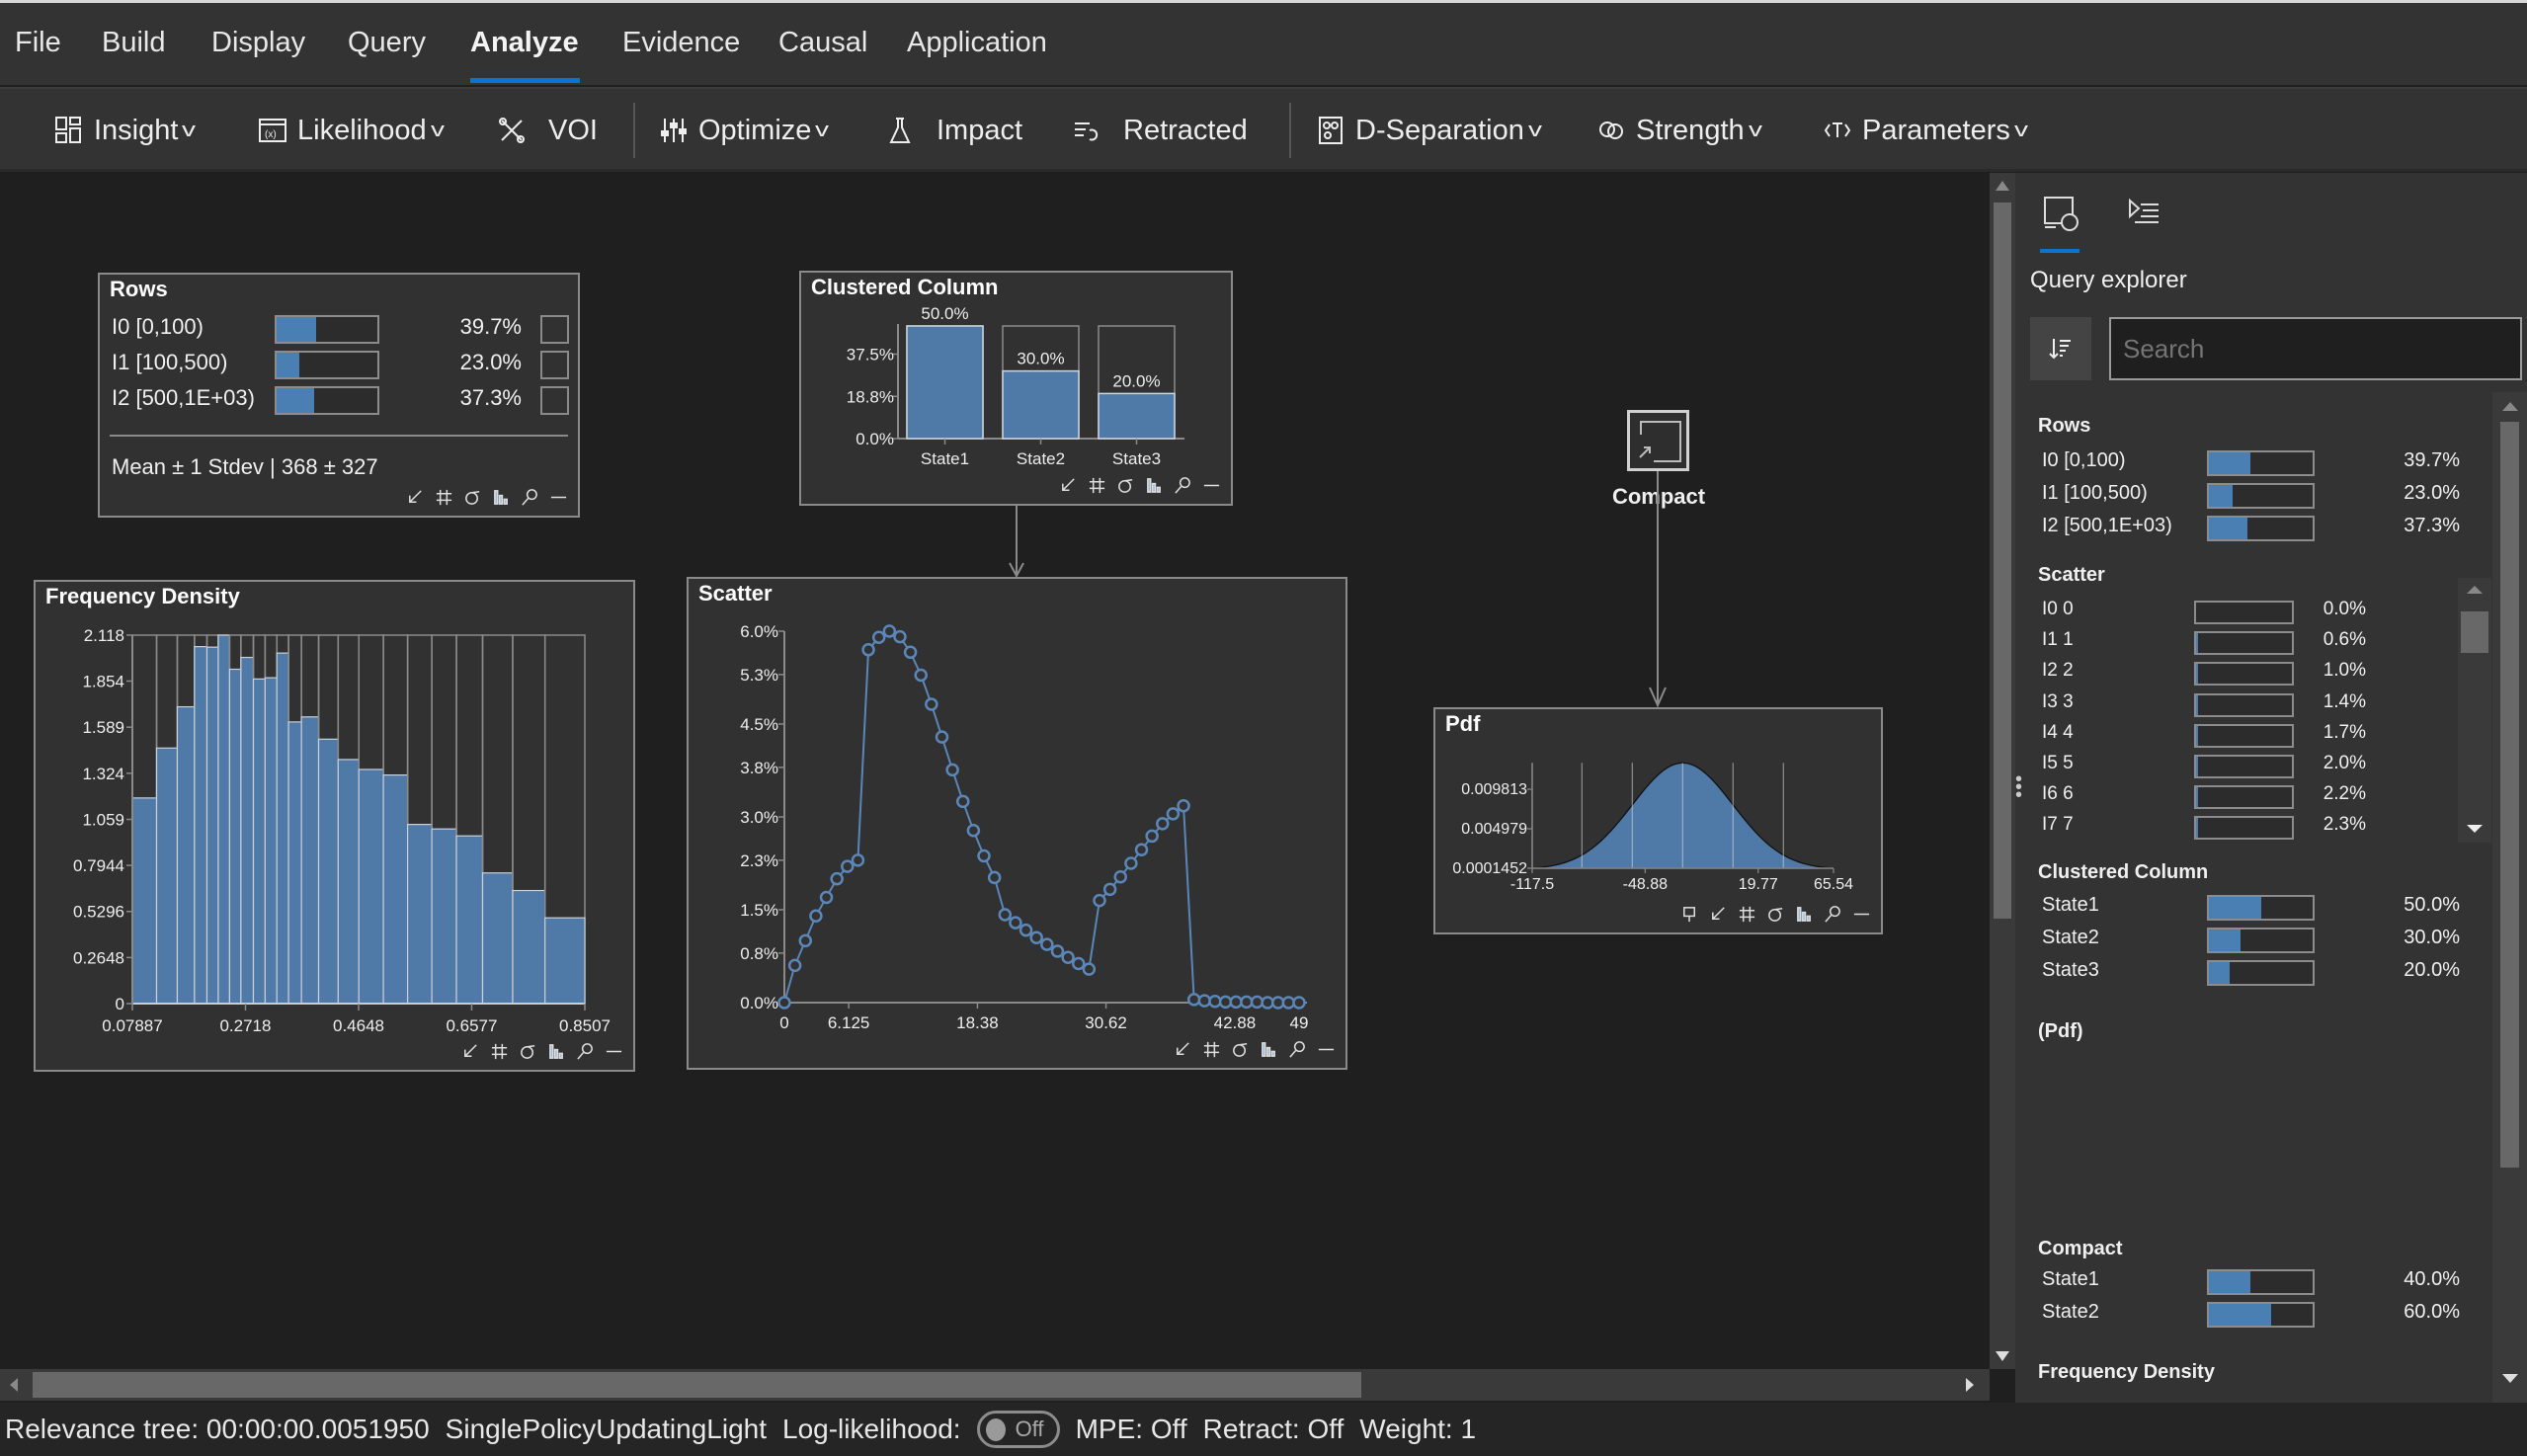  I want to click on insight-button: Insight v, so click(125, 130).